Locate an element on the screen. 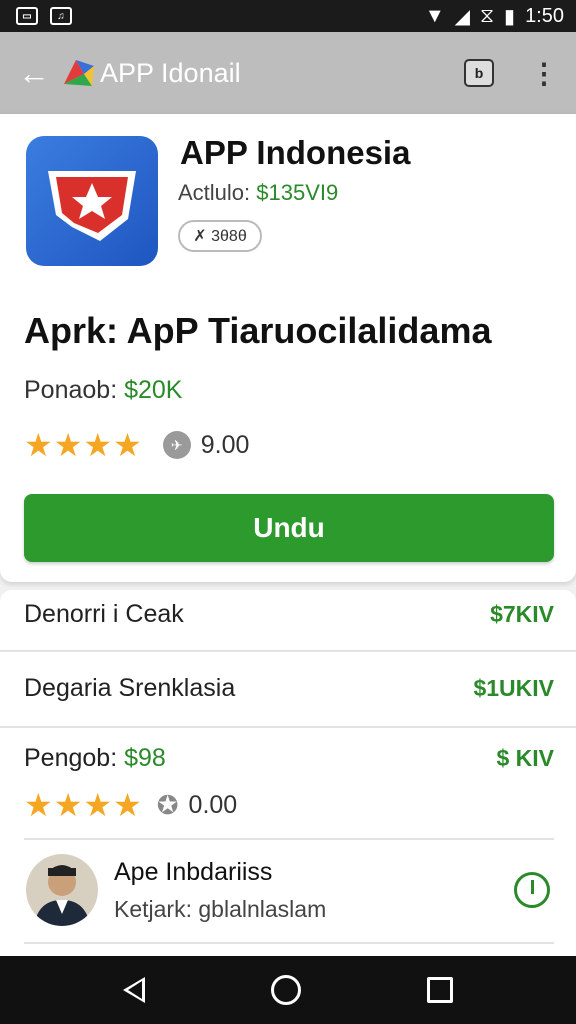  list-item-value: $ KIV is located at coordinates (525, 758).